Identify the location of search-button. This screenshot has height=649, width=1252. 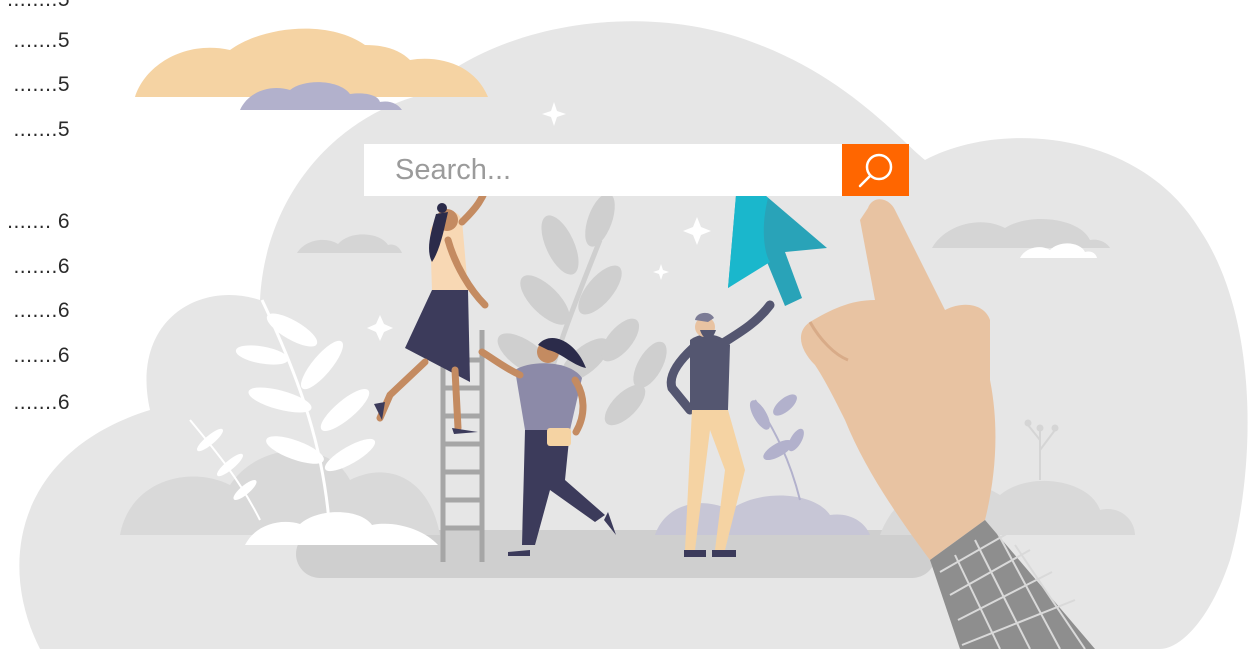
(875, 170).